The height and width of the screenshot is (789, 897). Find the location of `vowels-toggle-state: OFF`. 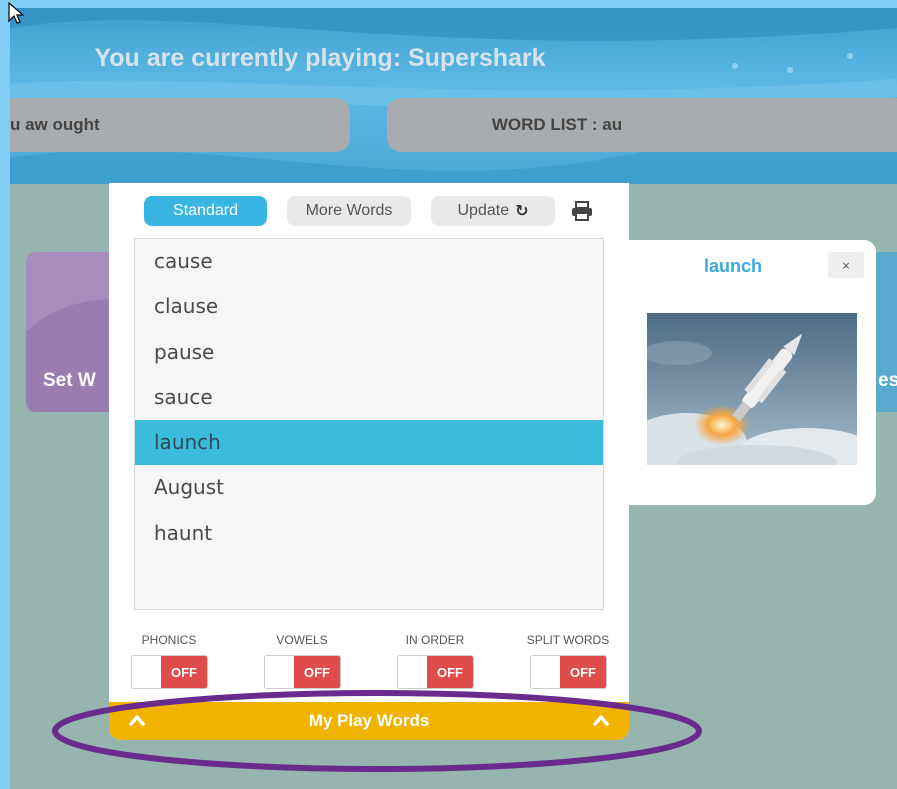

vowels-toggle-state: OFF is located at coordinates (317, 672).